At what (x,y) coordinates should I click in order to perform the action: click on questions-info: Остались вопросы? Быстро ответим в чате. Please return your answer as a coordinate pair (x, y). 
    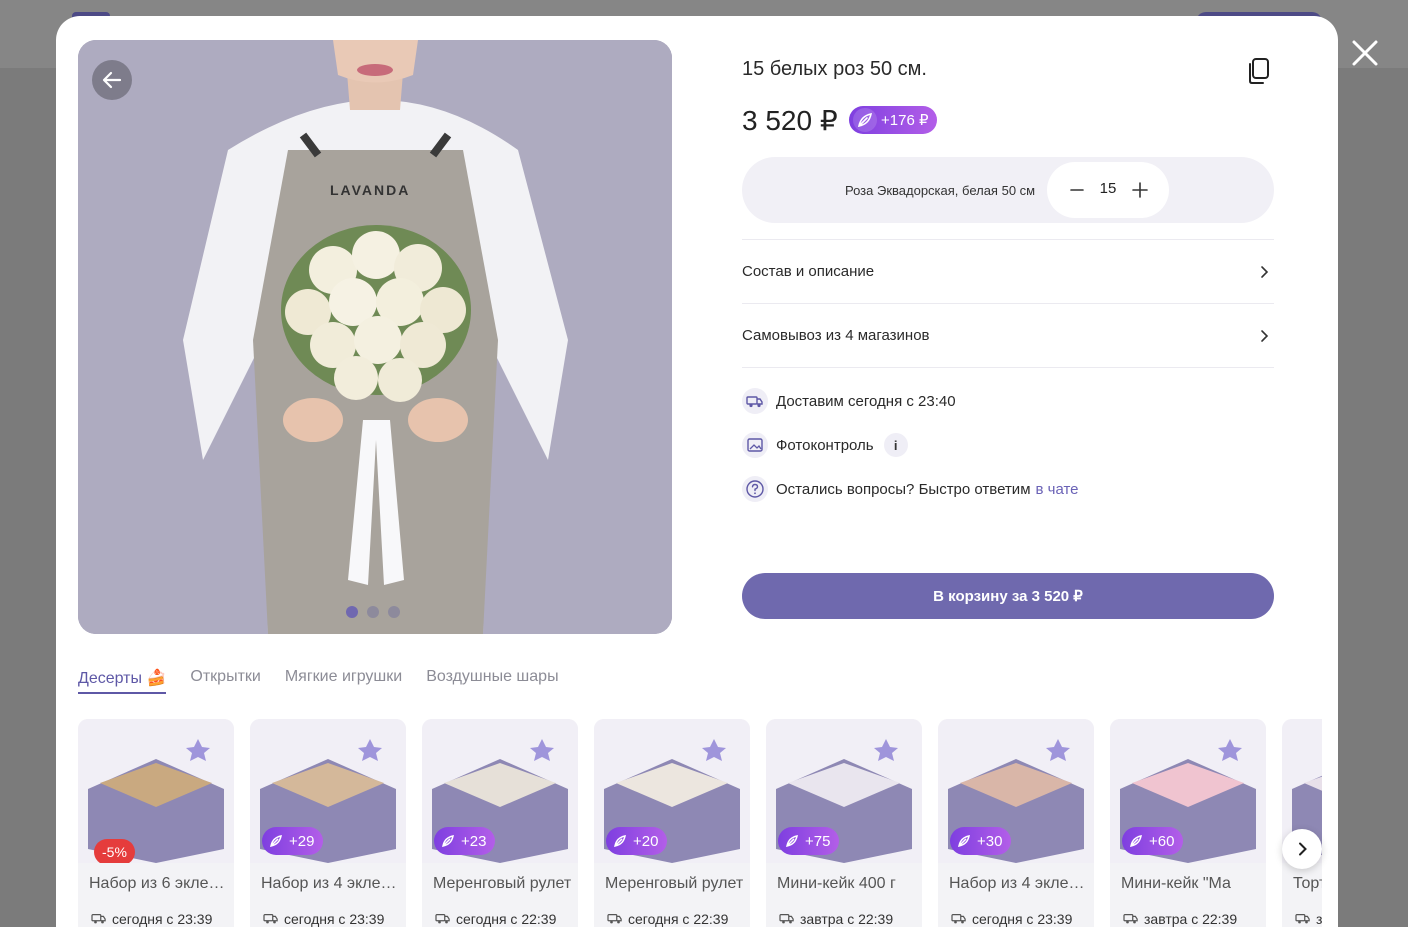
    Looking at the image, I should click on (910, 489).